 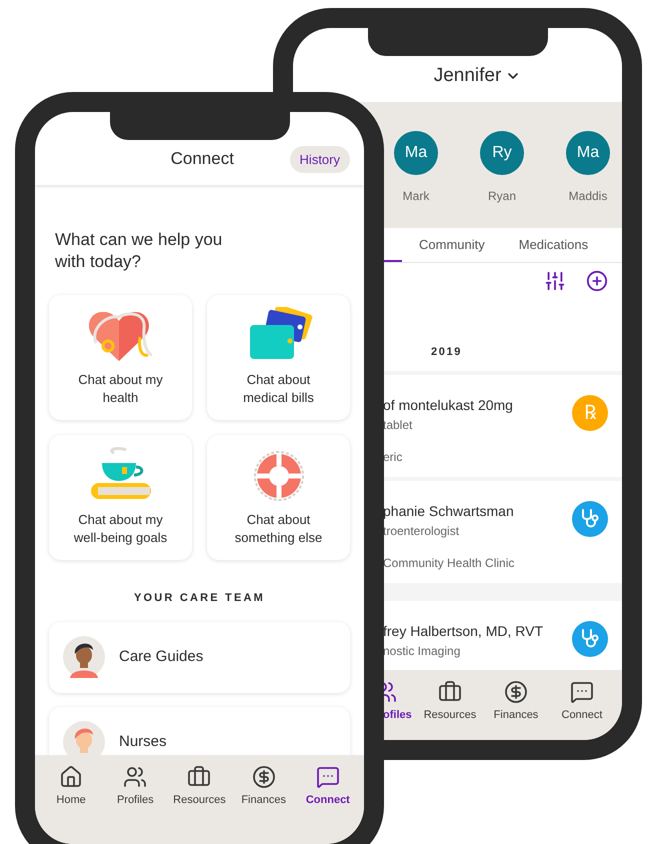 What do you see at coordinates (502, 426) in the screenshot?
I see `record-card: of montelukast 20mg tablet eric ℞` at bounding box center [502, 426].